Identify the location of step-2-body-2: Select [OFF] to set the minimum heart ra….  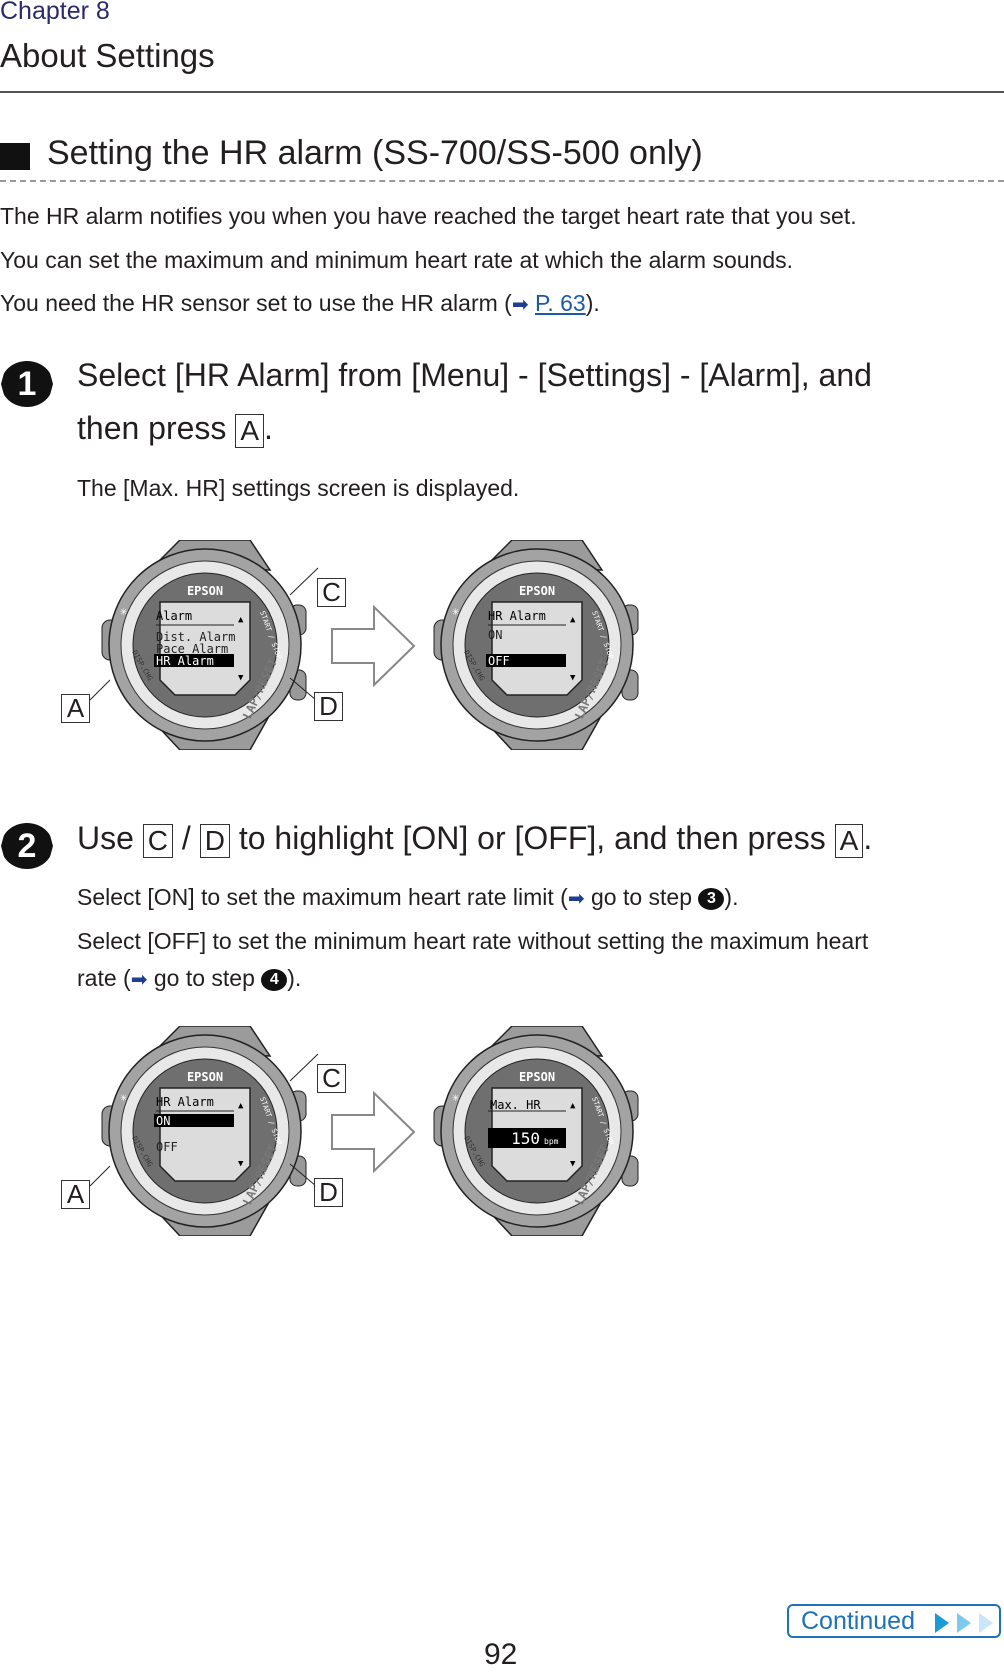
(473, 941).